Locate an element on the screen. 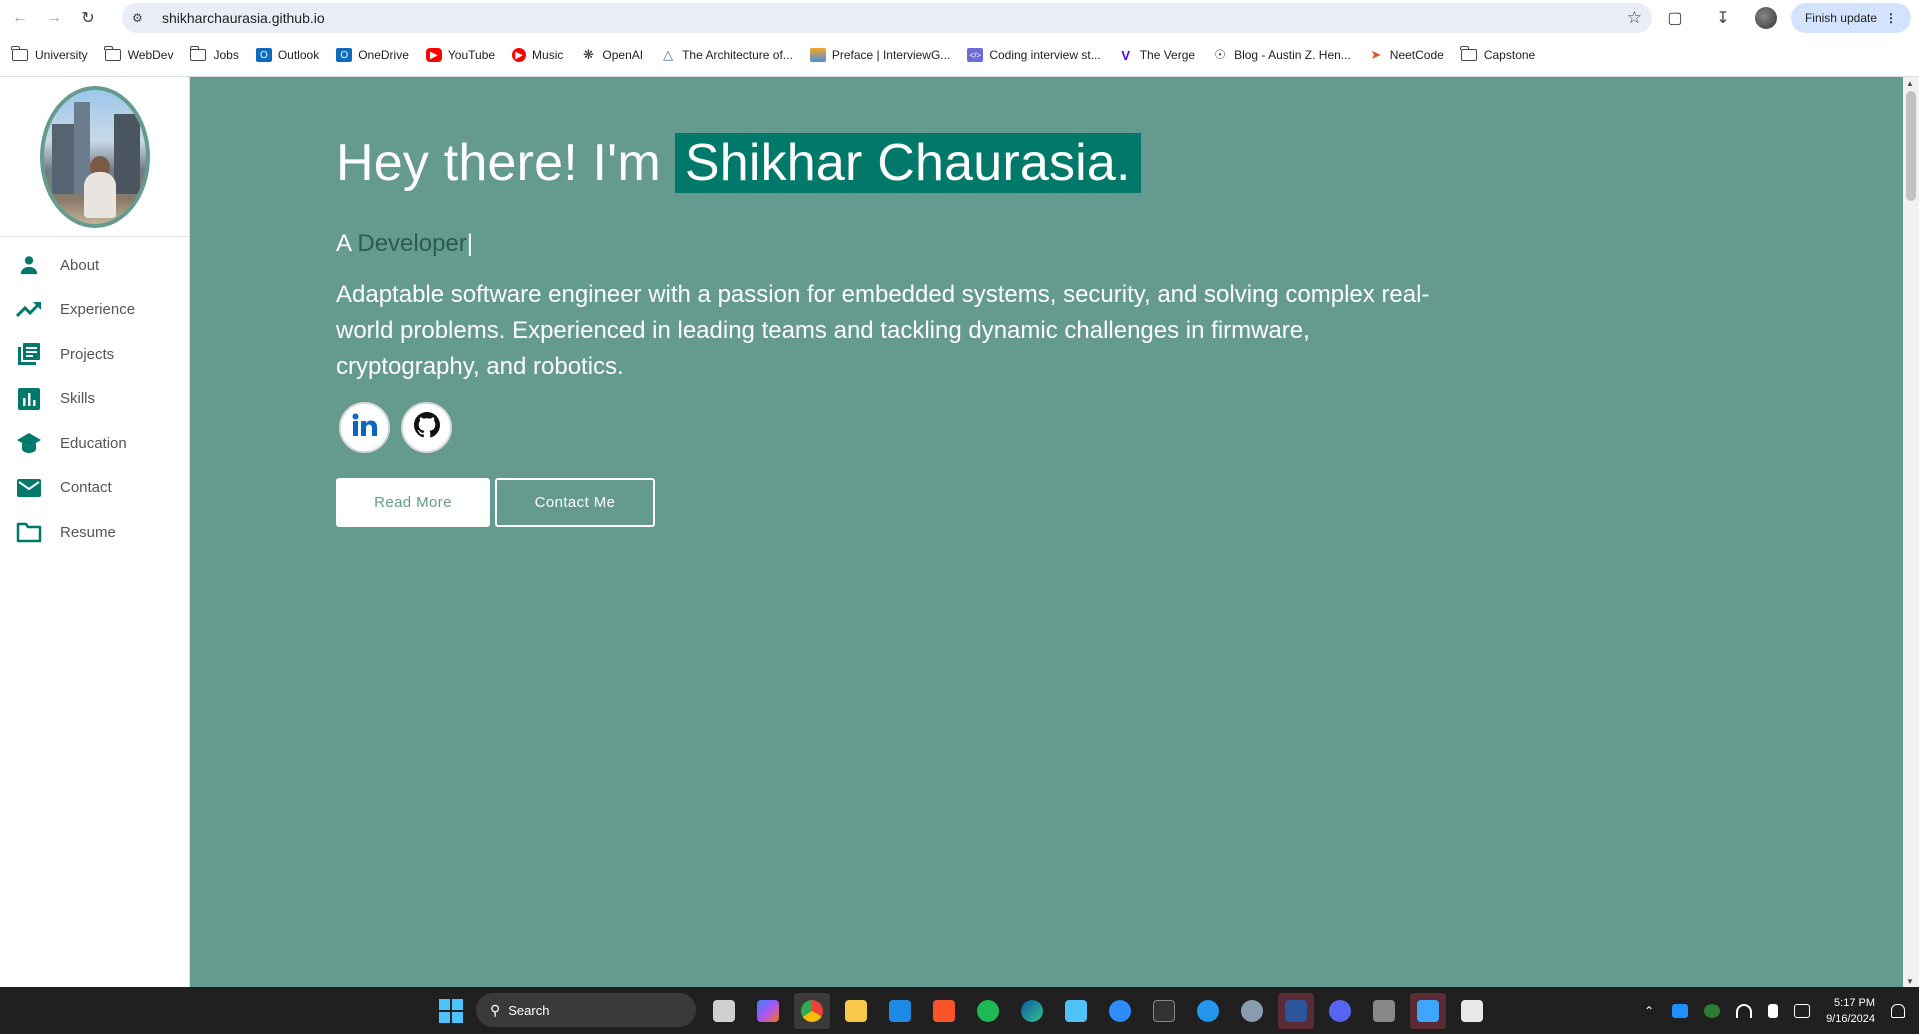 The image size is (1919, 1034). github-icon is located at coordinates (426, 427).